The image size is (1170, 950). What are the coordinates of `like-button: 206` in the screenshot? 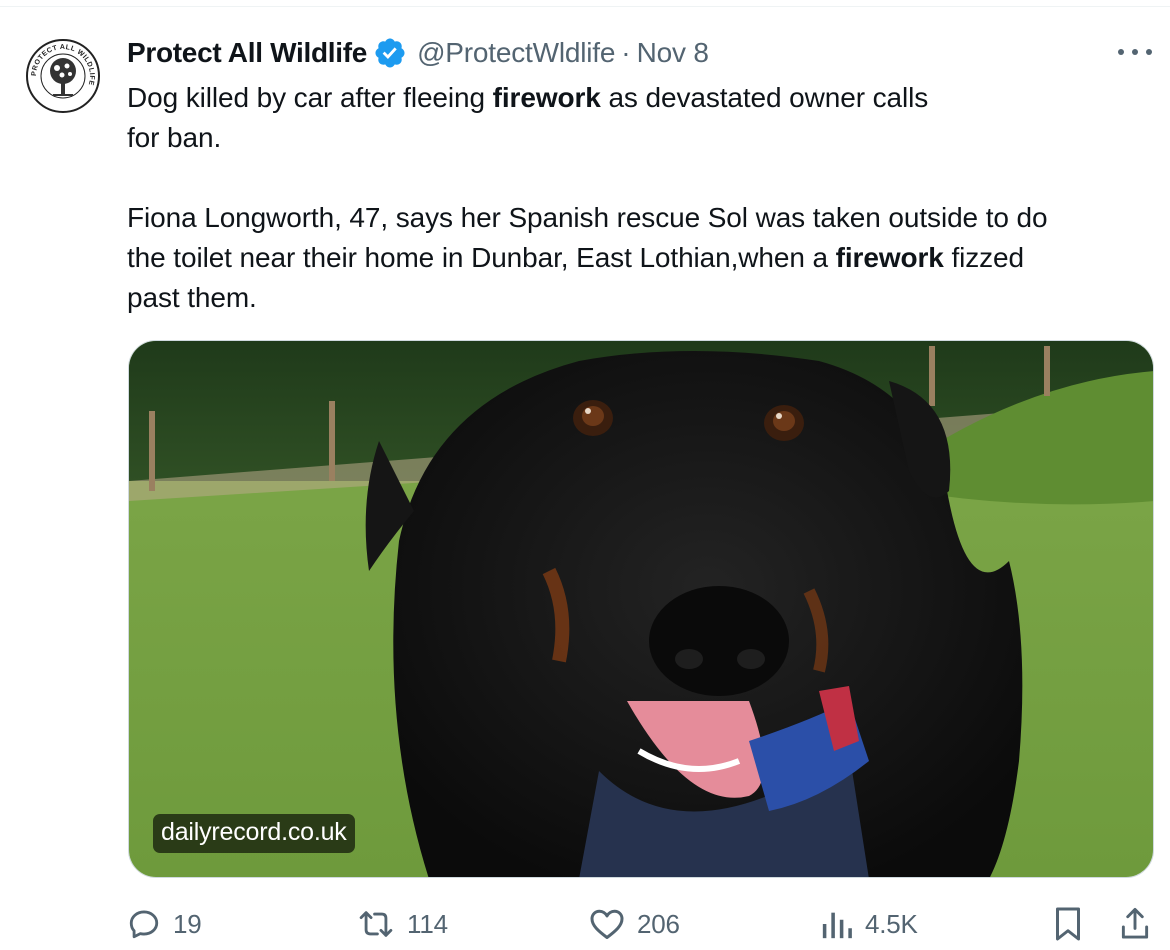 It's located at (634, 924).